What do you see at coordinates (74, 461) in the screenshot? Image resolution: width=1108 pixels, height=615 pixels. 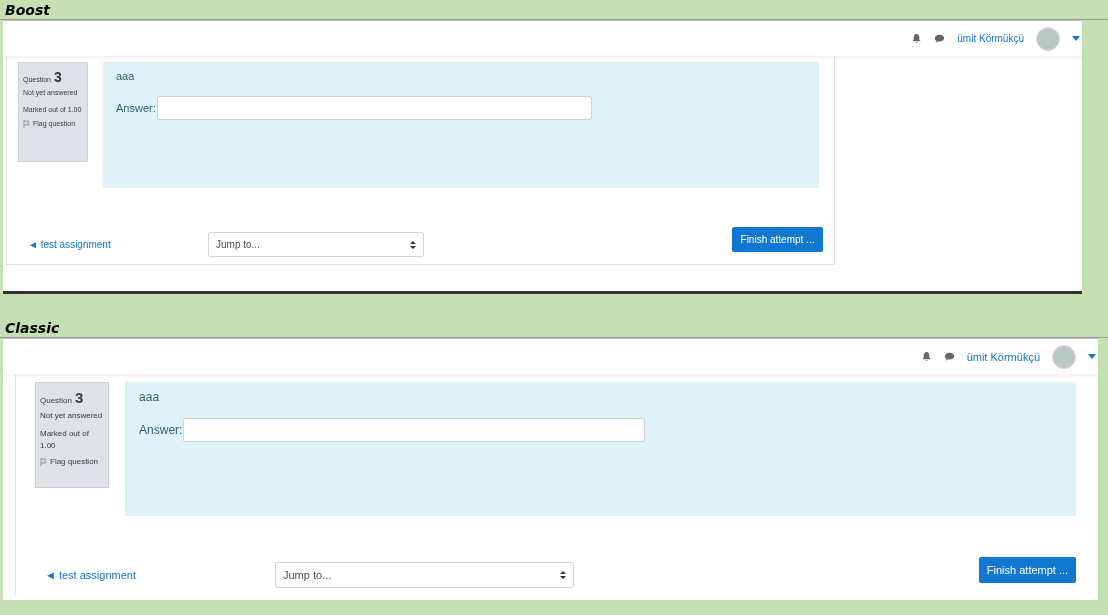 I see `flag-question-link: Flag question` at bounding box center [74, 461].